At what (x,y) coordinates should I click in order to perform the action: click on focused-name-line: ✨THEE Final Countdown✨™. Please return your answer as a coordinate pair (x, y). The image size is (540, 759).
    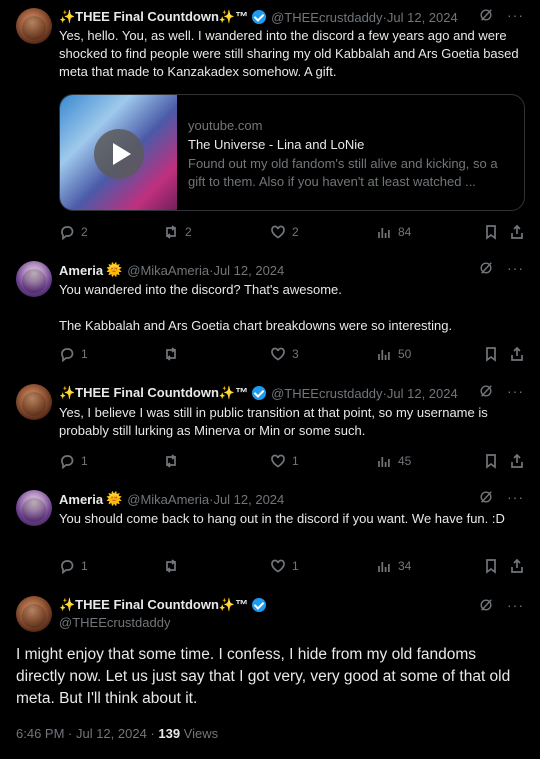
    Looking at the image, I should click on (165, 605).